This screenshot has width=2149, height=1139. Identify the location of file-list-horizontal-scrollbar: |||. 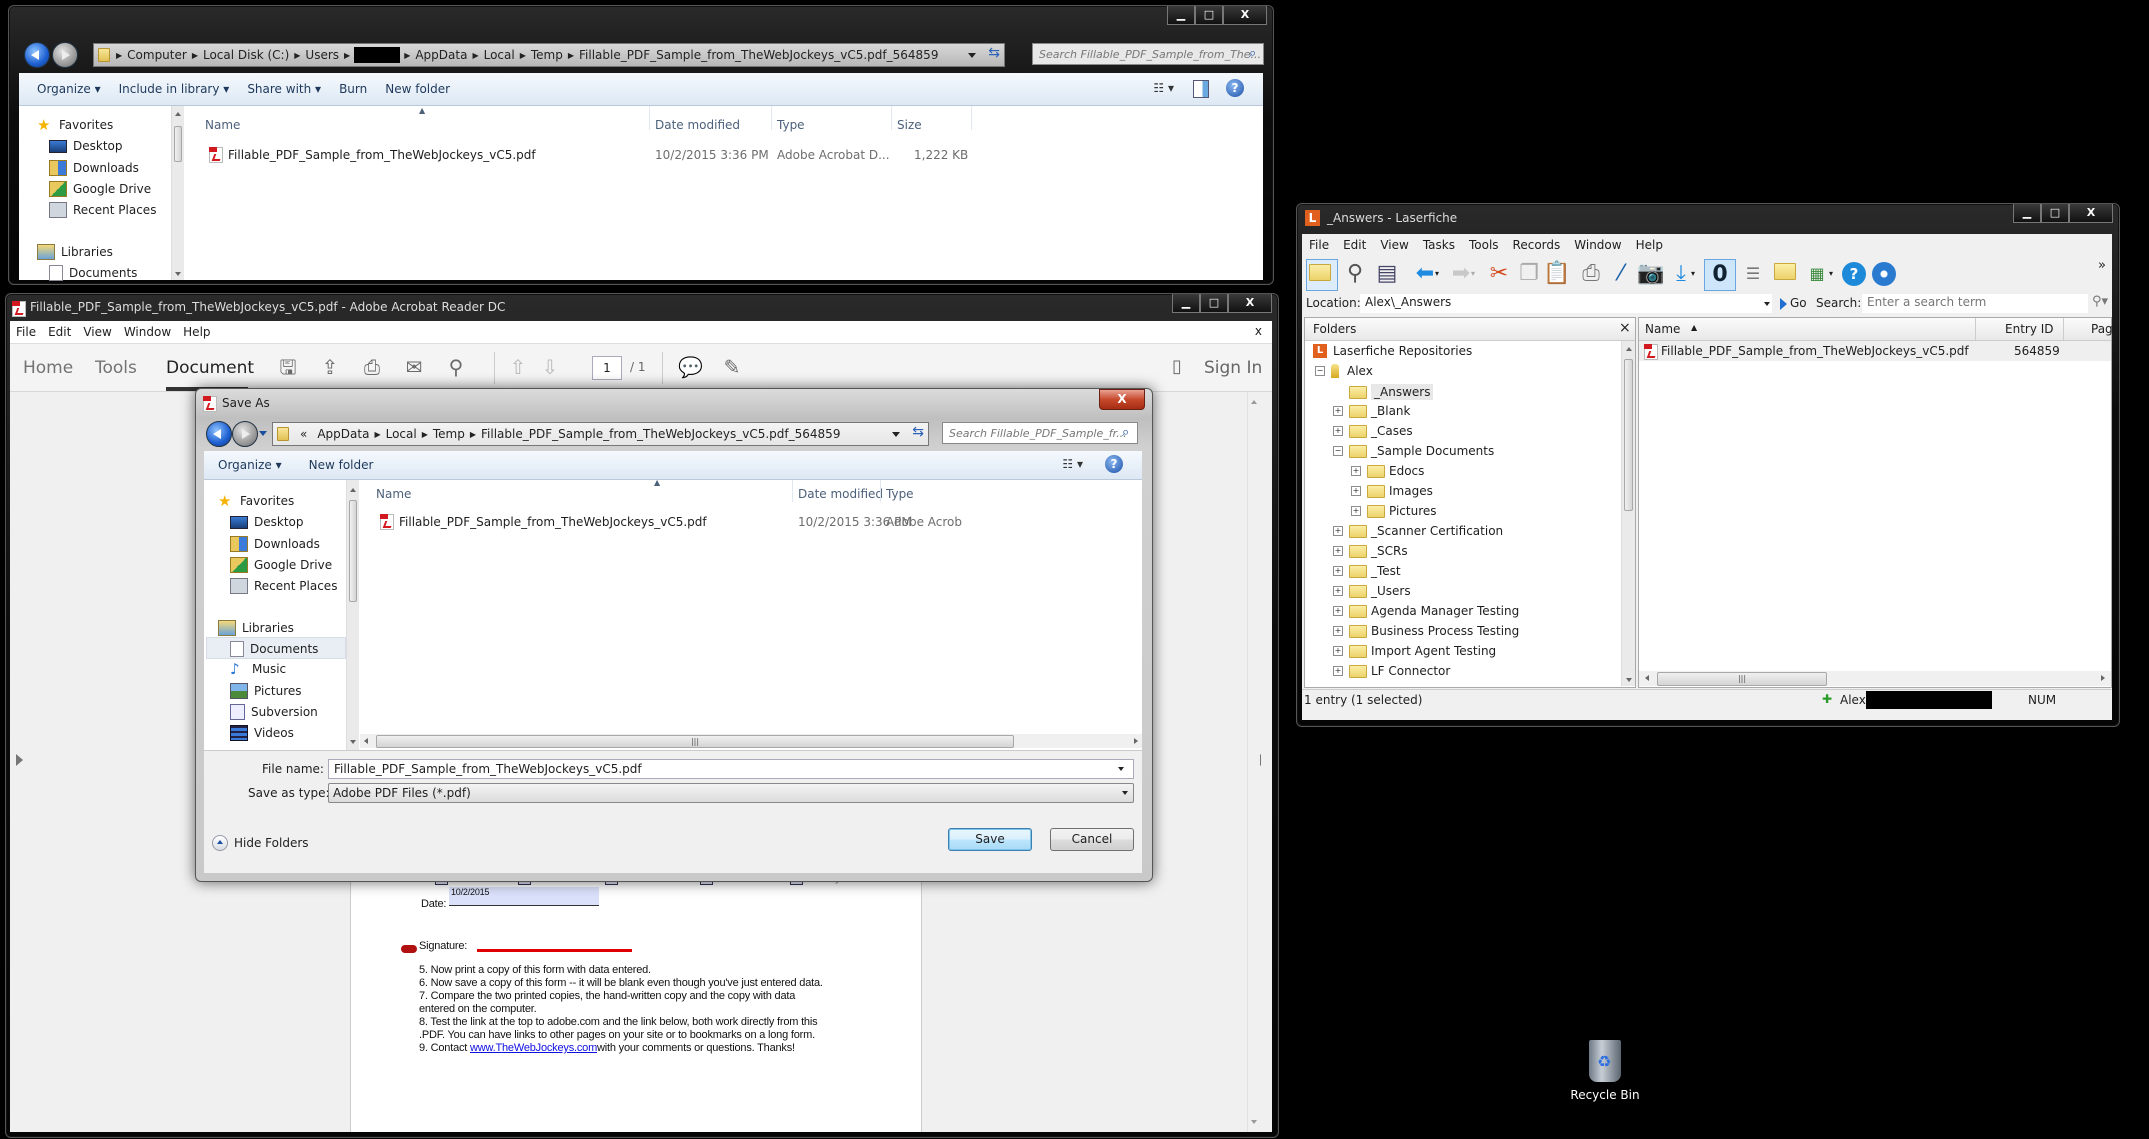
(751, 741).